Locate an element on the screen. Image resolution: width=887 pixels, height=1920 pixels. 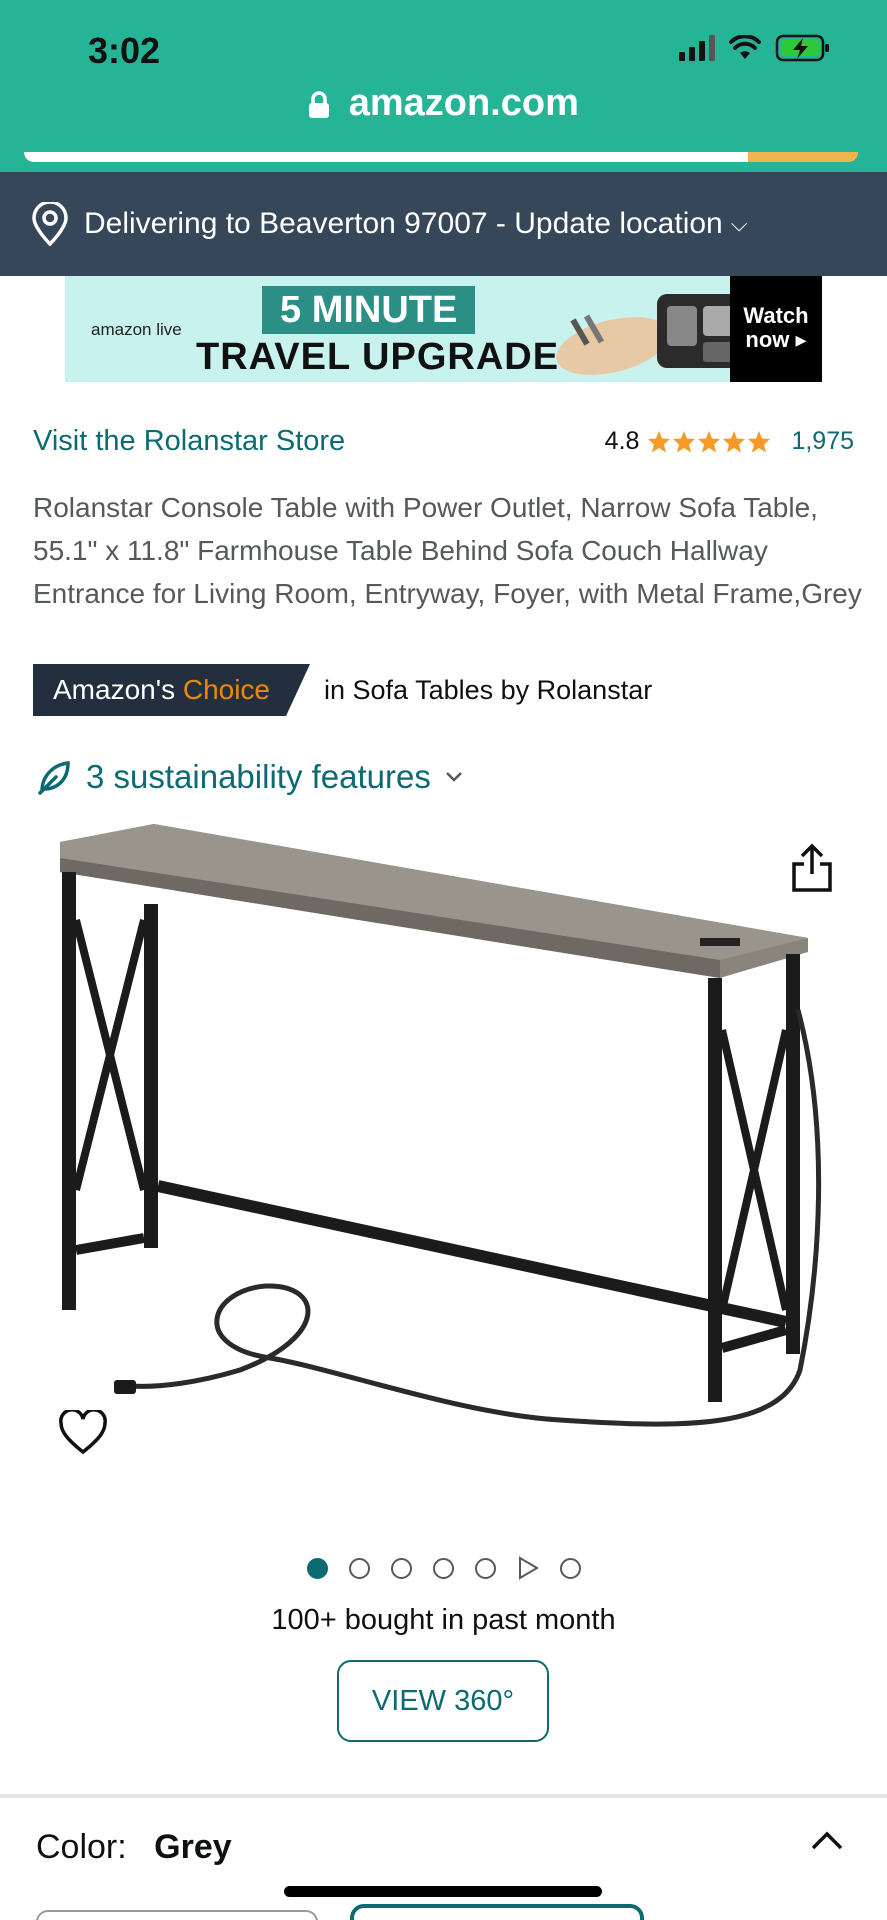
color-swatch-selected is located at coordinates (497, 1912).